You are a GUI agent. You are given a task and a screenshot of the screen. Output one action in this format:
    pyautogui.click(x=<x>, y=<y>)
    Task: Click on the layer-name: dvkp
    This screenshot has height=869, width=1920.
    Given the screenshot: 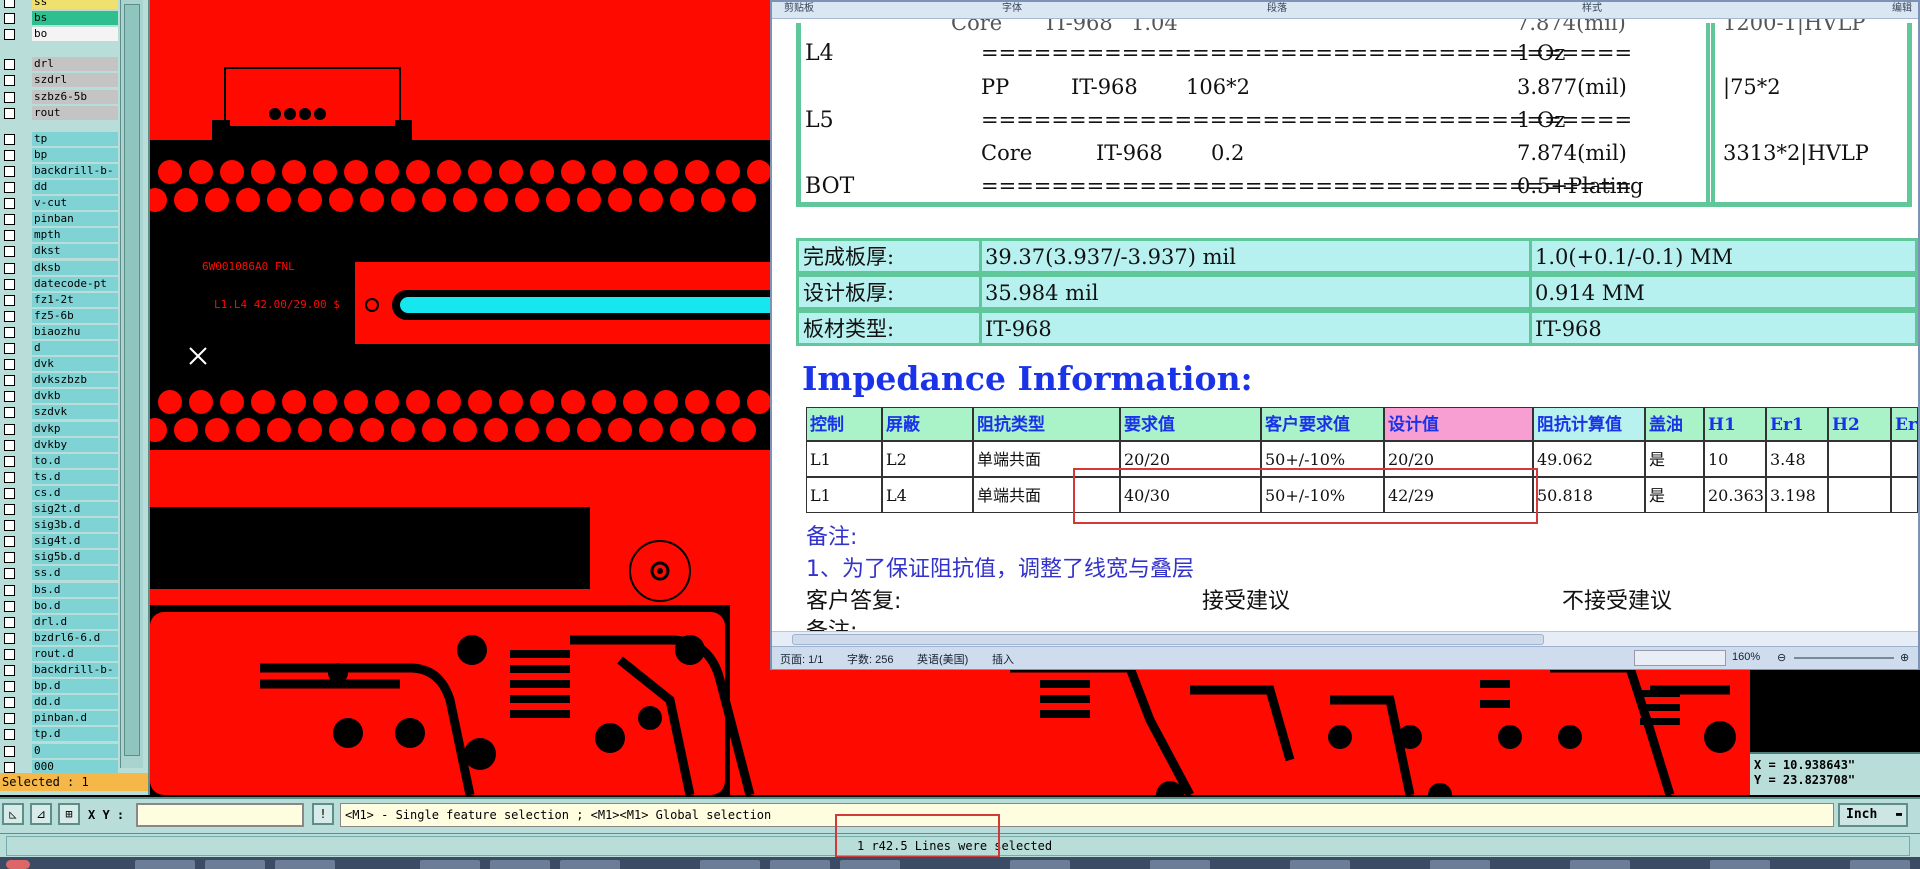 What is the action you would take?
    pyautogui.click(x=75, y=428)
    